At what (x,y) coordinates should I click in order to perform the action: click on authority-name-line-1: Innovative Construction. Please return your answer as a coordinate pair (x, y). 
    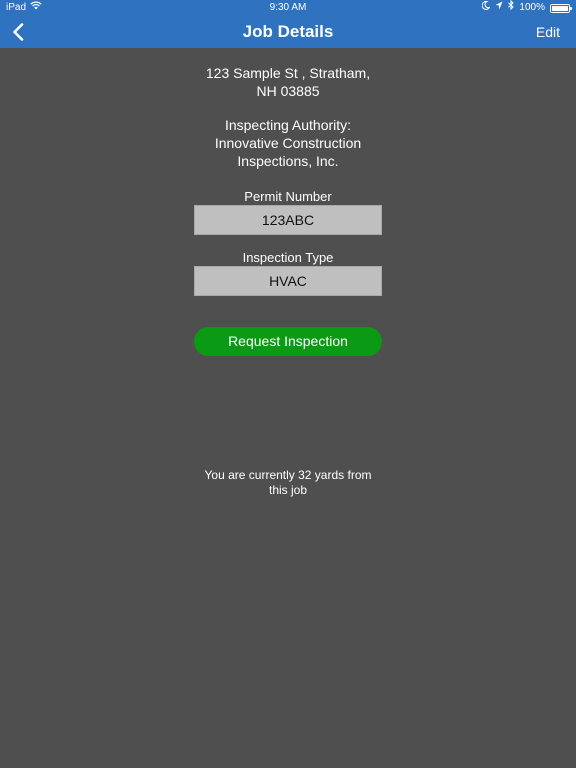
    Looking at the image, I should click on (288, 143).